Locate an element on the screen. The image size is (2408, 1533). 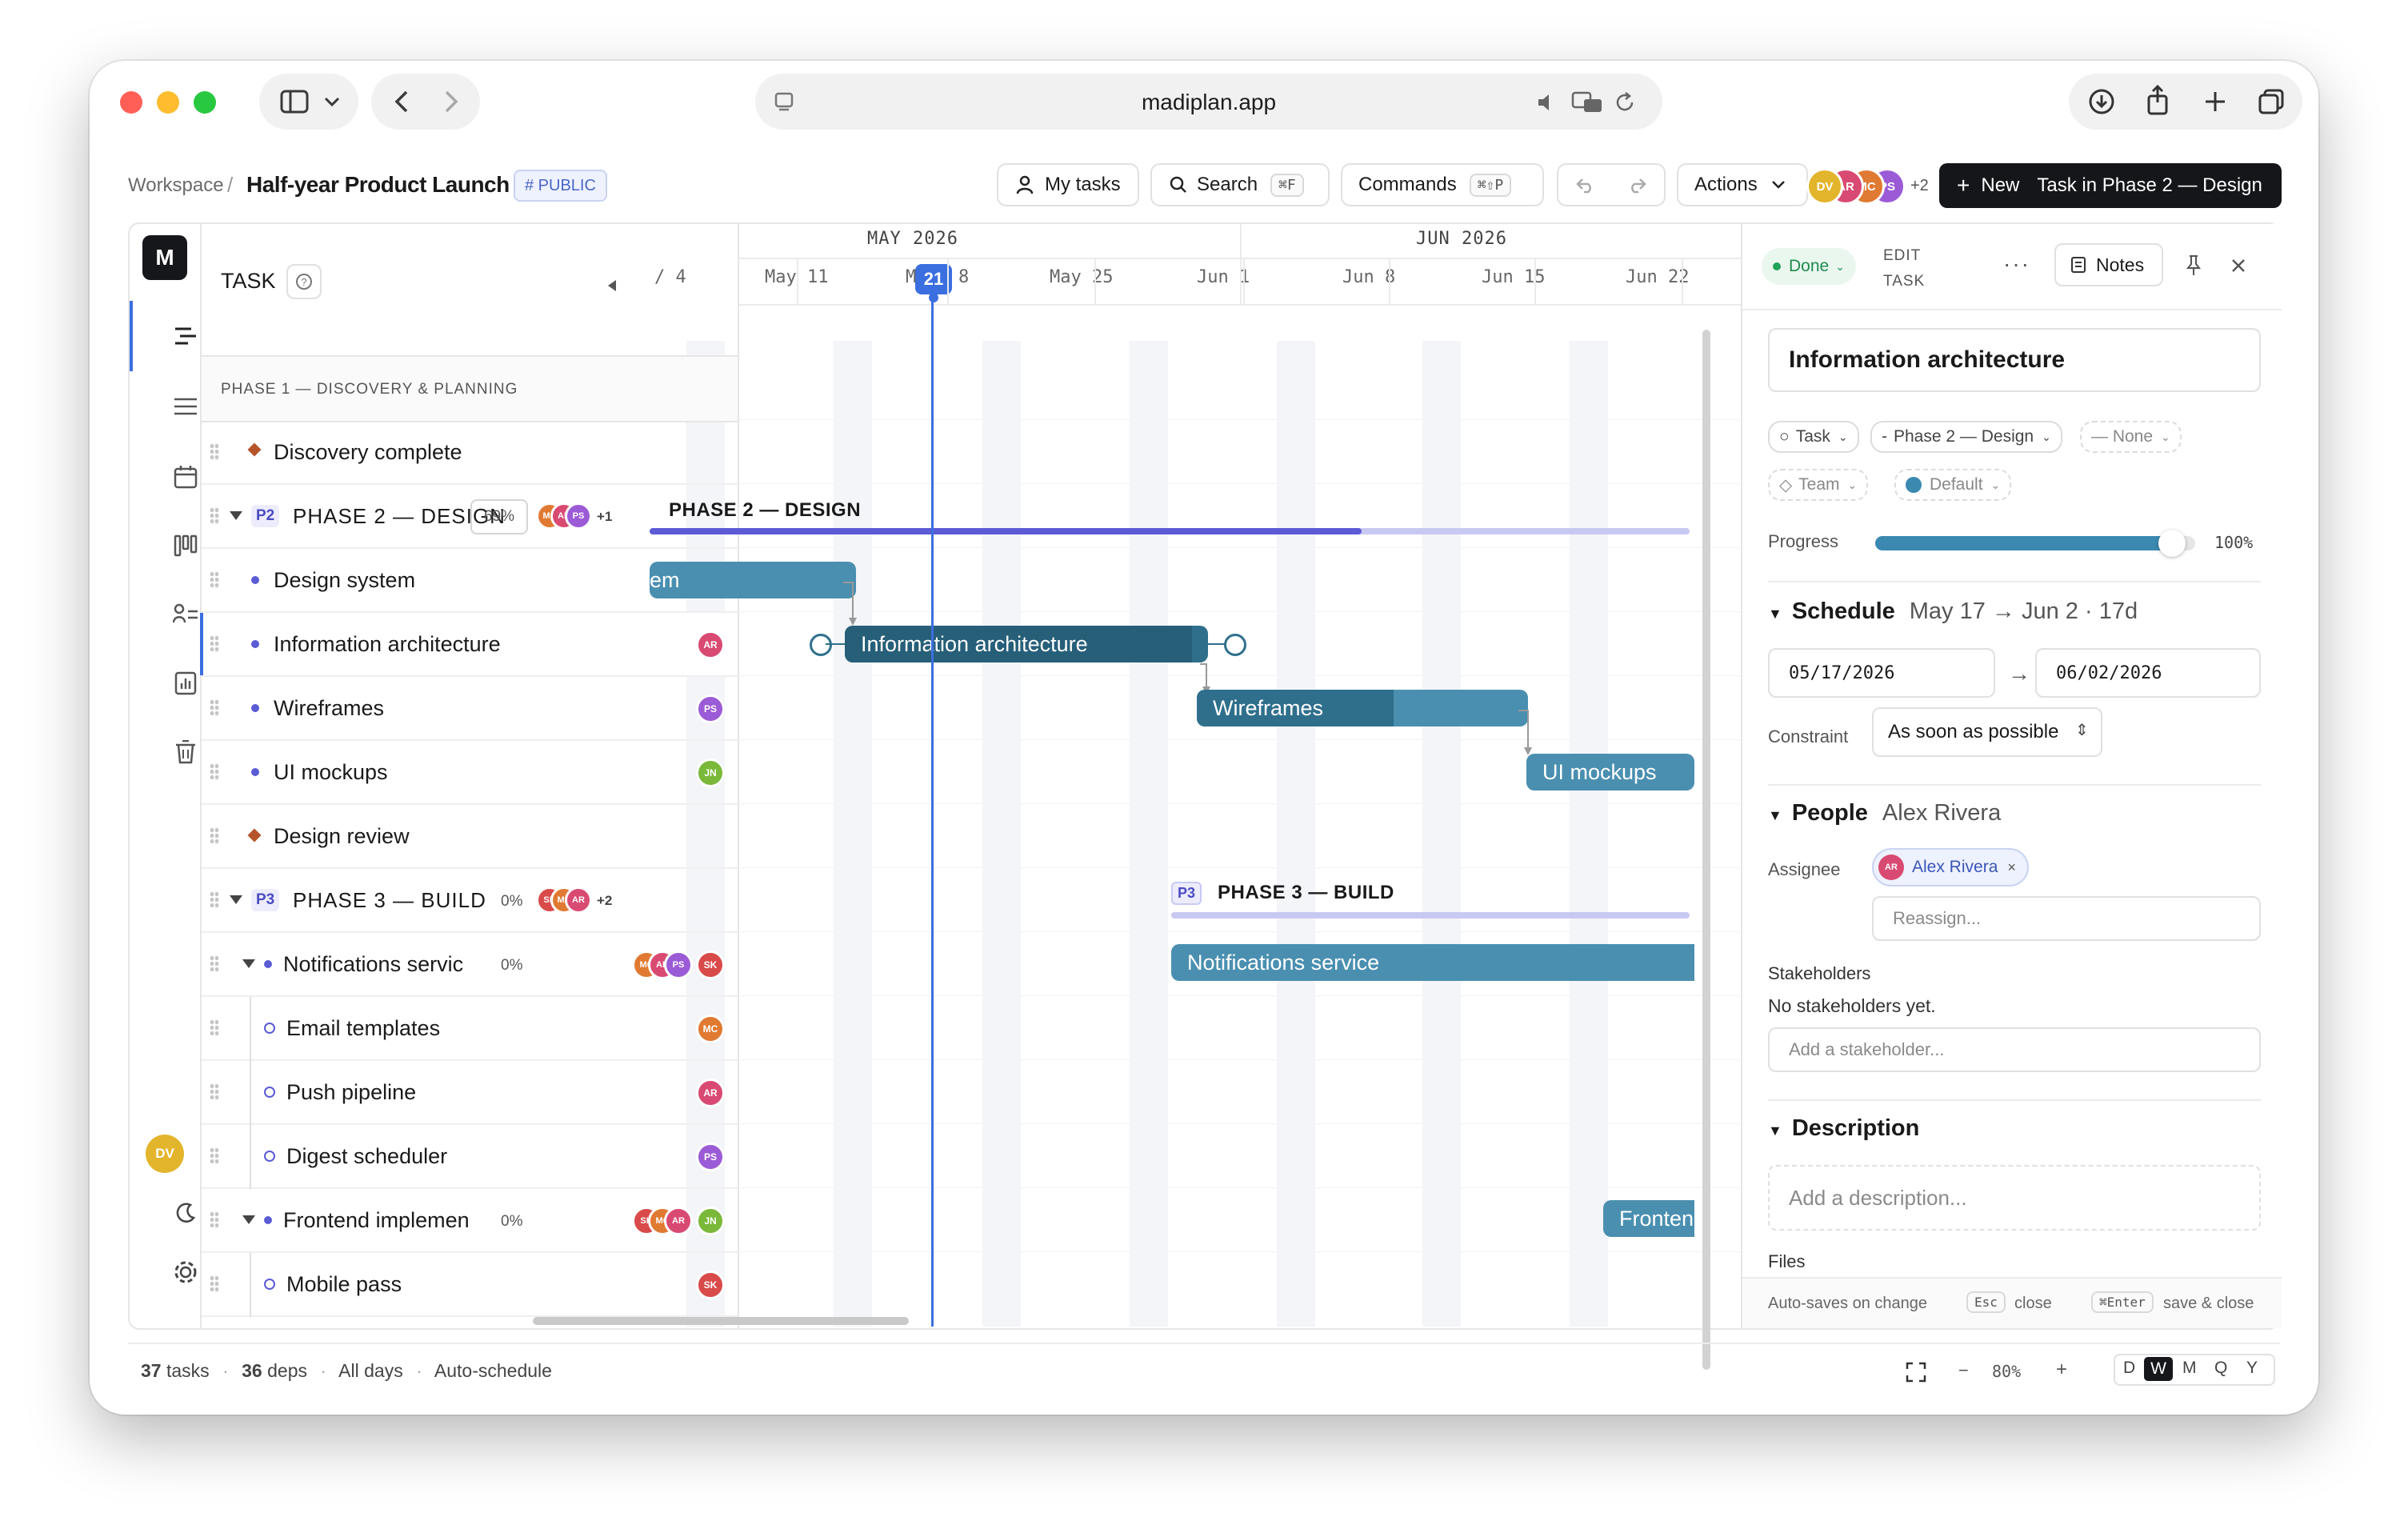
list-view-icon is located at coordinates (185, 406).